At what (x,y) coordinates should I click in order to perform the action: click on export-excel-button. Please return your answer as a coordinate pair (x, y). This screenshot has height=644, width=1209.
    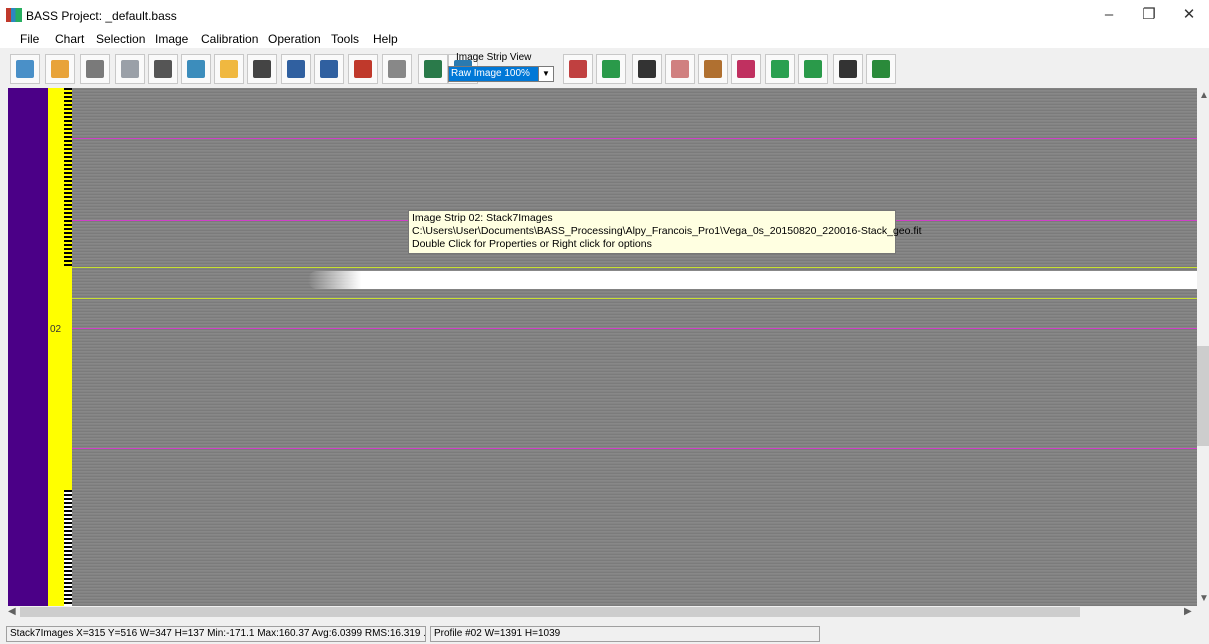
    Looking at the image, I should click on (881, 69).